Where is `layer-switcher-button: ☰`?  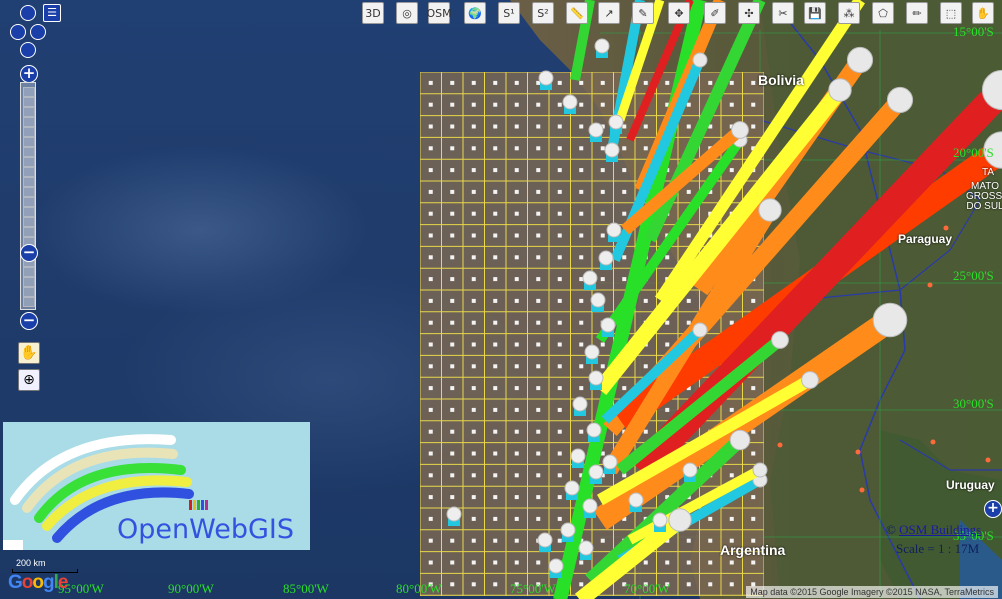 layer-switcher-button: ☰ is located at coordinates (52, 13).